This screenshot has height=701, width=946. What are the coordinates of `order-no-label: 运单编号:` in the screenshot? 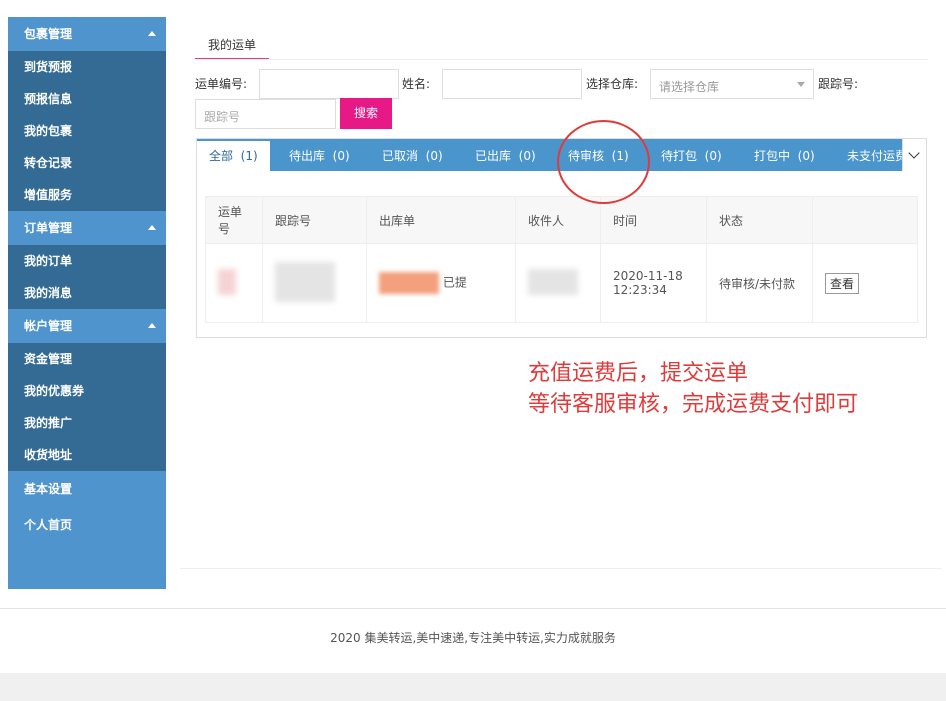 It's located at (221, 84).